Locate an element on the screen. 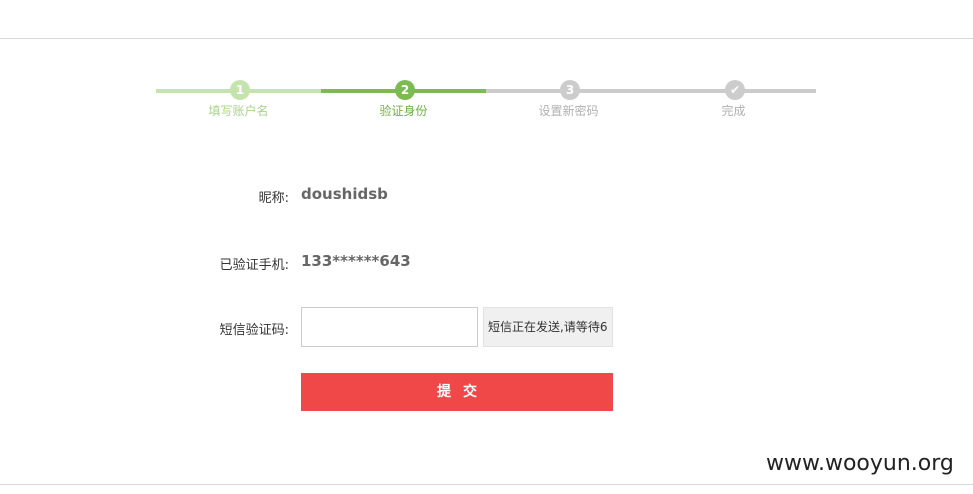 The image size is (973, 494). step-4-label: 完成 is located at coordinates (733, 111).